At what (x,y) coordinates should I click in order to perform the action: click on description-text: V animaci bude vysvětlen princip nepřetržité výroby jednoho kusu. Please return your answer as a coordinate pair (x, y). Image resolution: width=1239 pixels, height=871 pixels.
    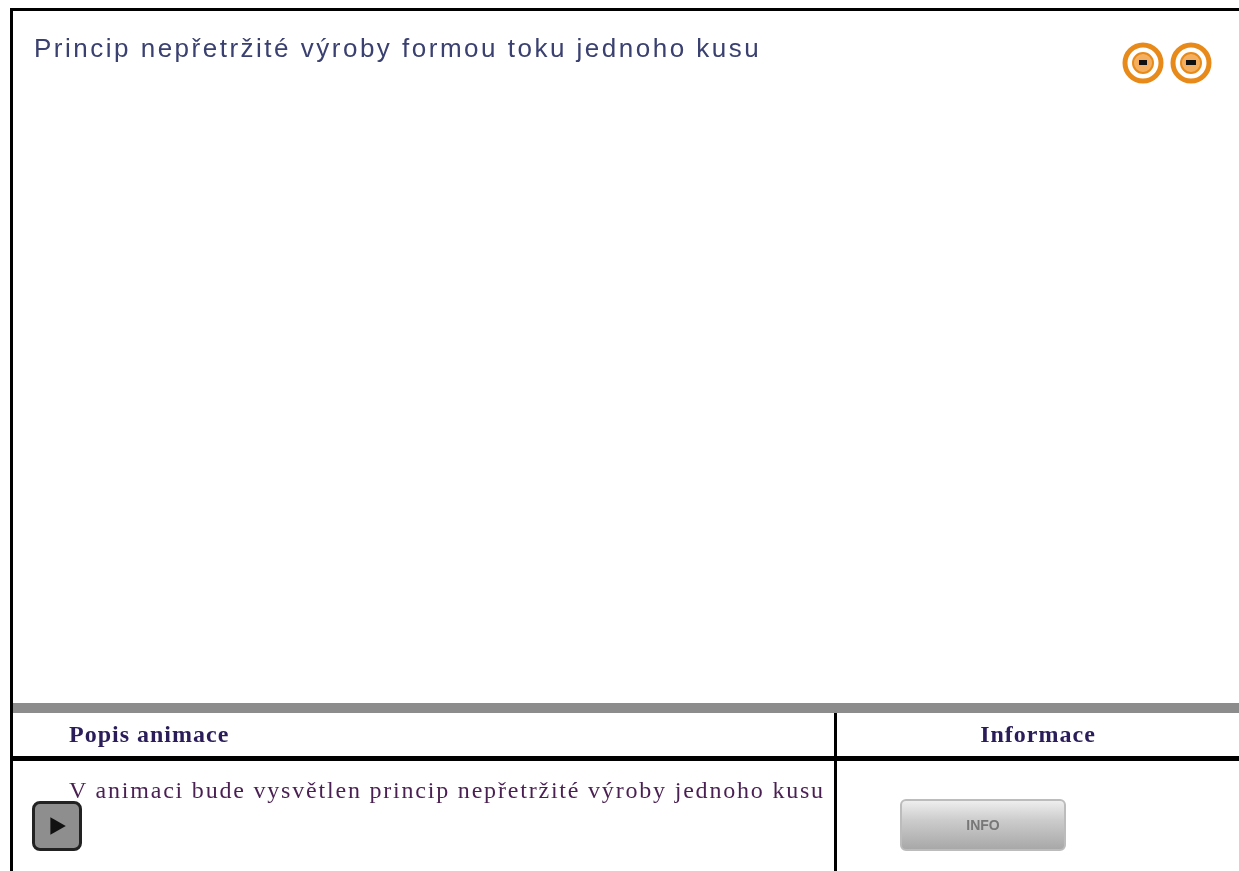
    Looking at the image, I should click on (447, 790).